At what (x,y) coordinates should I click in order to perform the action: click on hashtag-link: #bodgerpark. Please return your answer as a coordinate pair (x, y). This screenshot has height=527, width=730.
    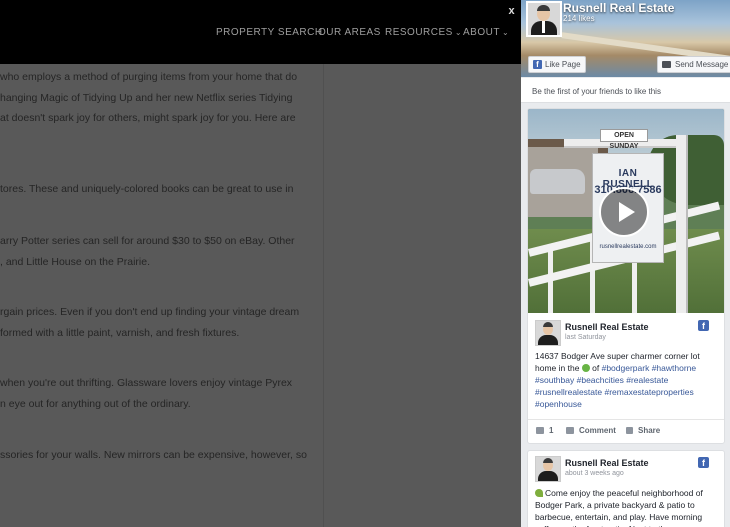
    Looking at the image, I should click on (626, 368).